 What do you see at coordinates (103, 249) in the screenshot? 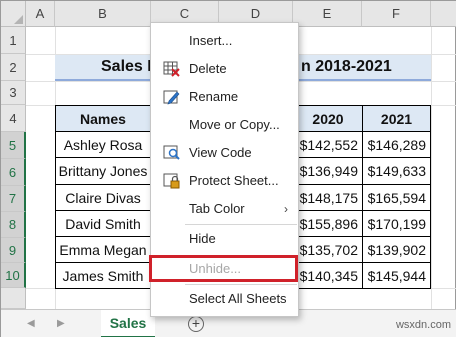
I see `table-cell-name: Emma Megan` at bounding box center [103, 249].